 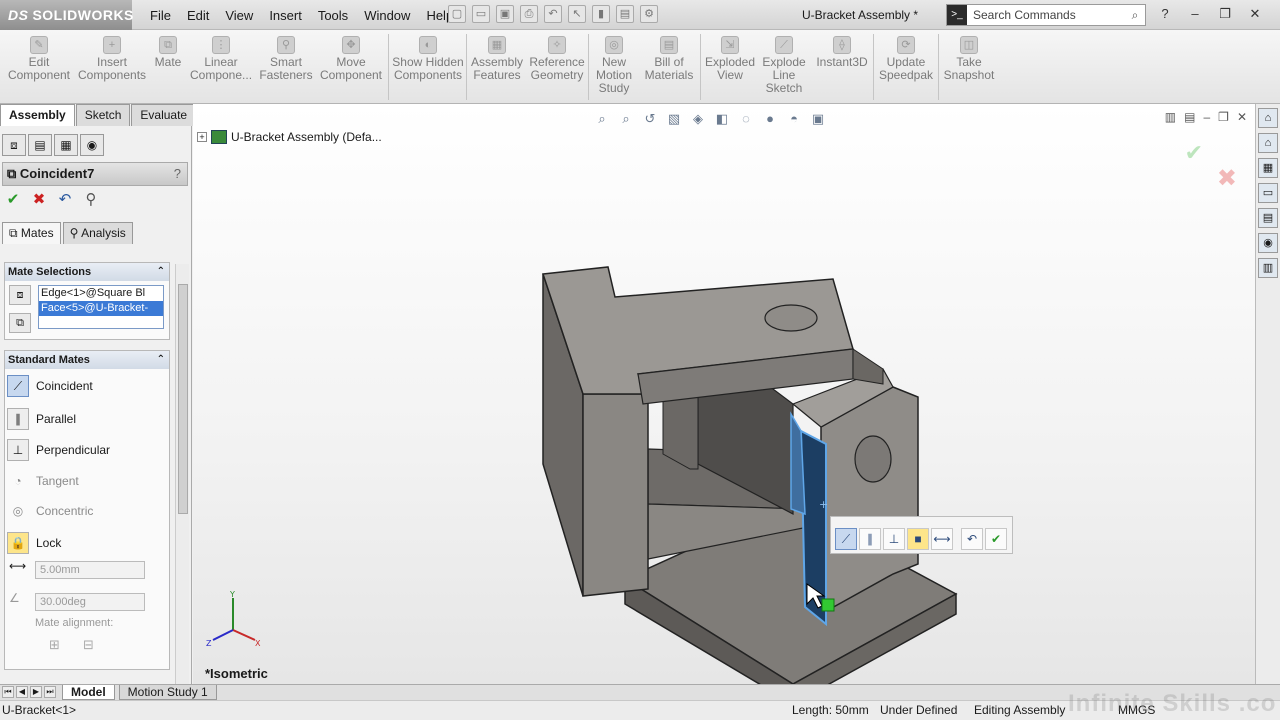 What do you see at coordinates (198, 15) in the screenshot?
I see `menu-edit: Edit` at bounding box center [198, 15].